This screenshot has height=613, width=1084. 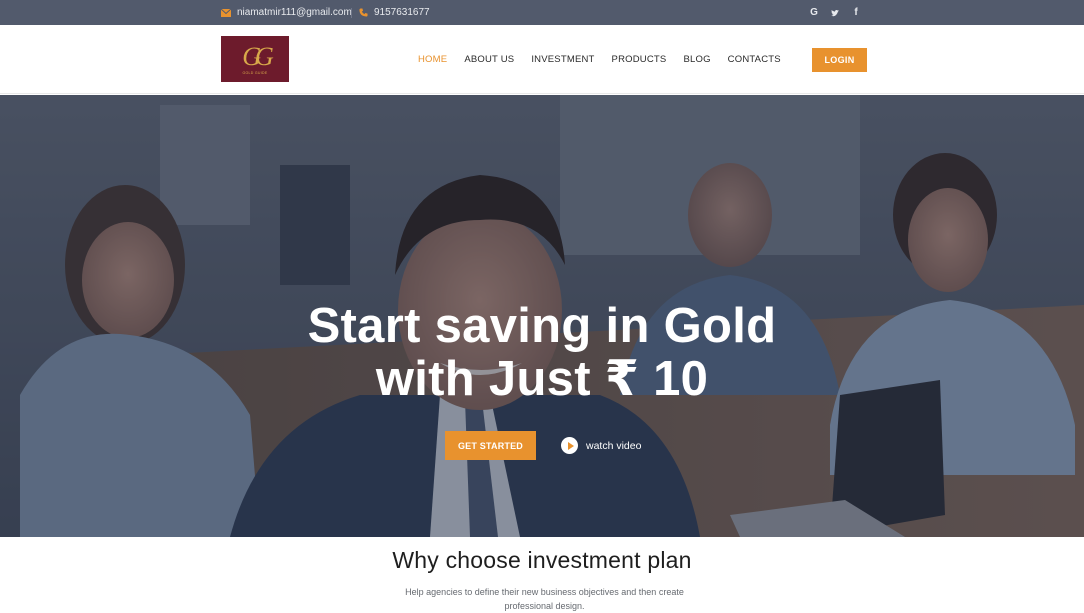 I want to click on nav-home: HOME, so click(x=432, y=59).